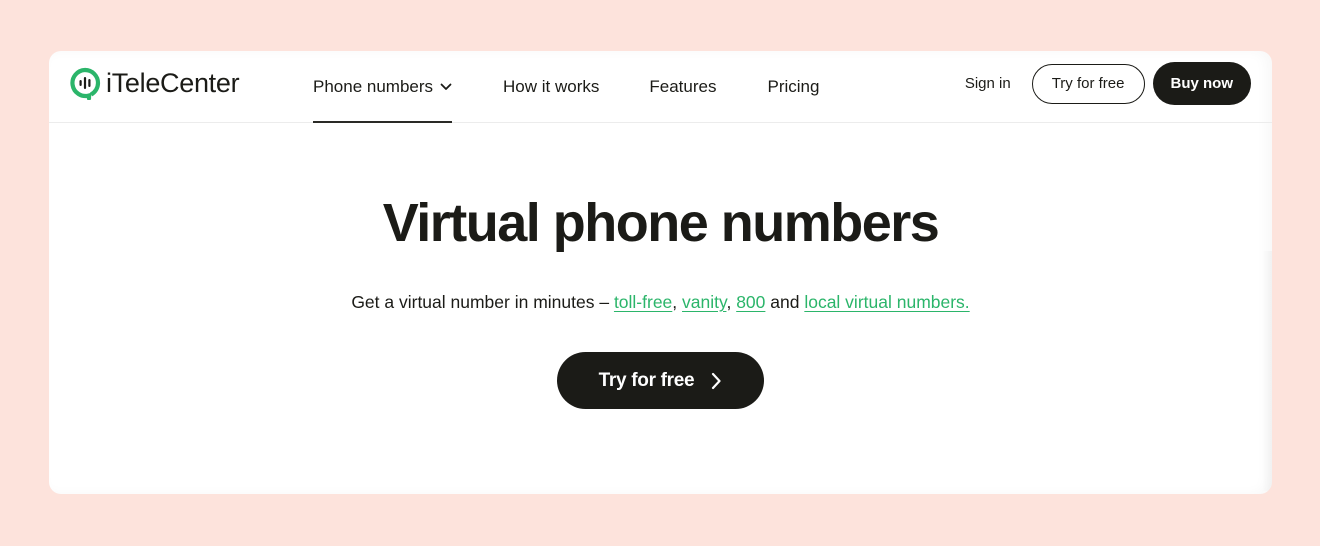 The image size is (1320, 546). Describe the element at coordinates (446, 86) in the screenshot. I see `chevron-down-icon` at that location.